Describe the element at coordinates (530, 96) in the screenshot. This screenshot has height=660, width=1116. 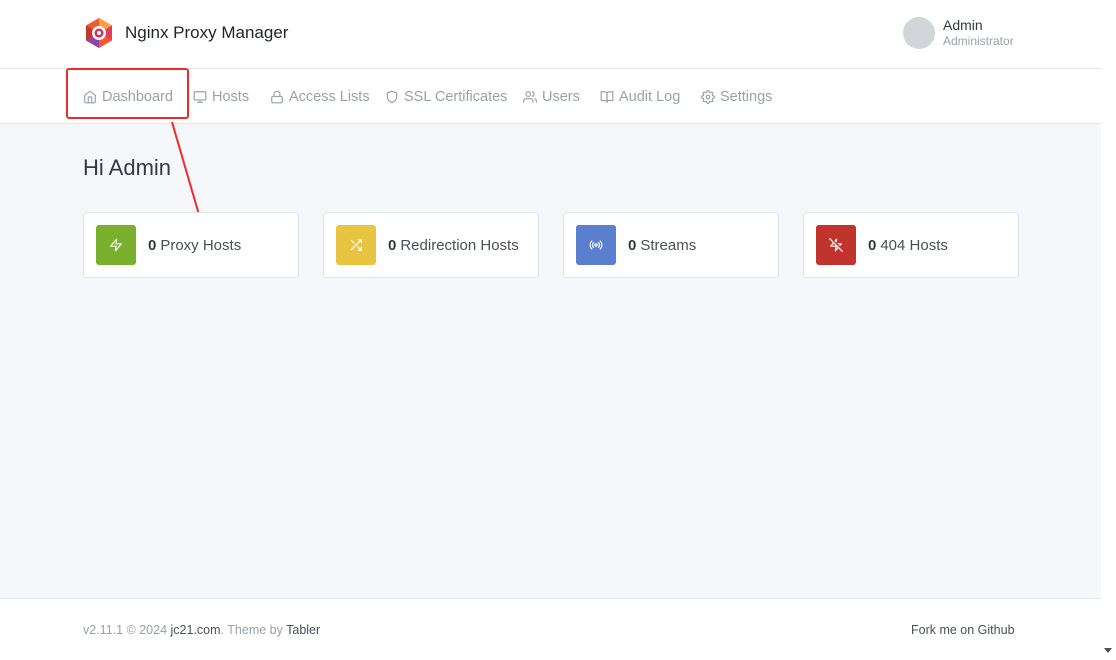
I see `users-icon` at that location.